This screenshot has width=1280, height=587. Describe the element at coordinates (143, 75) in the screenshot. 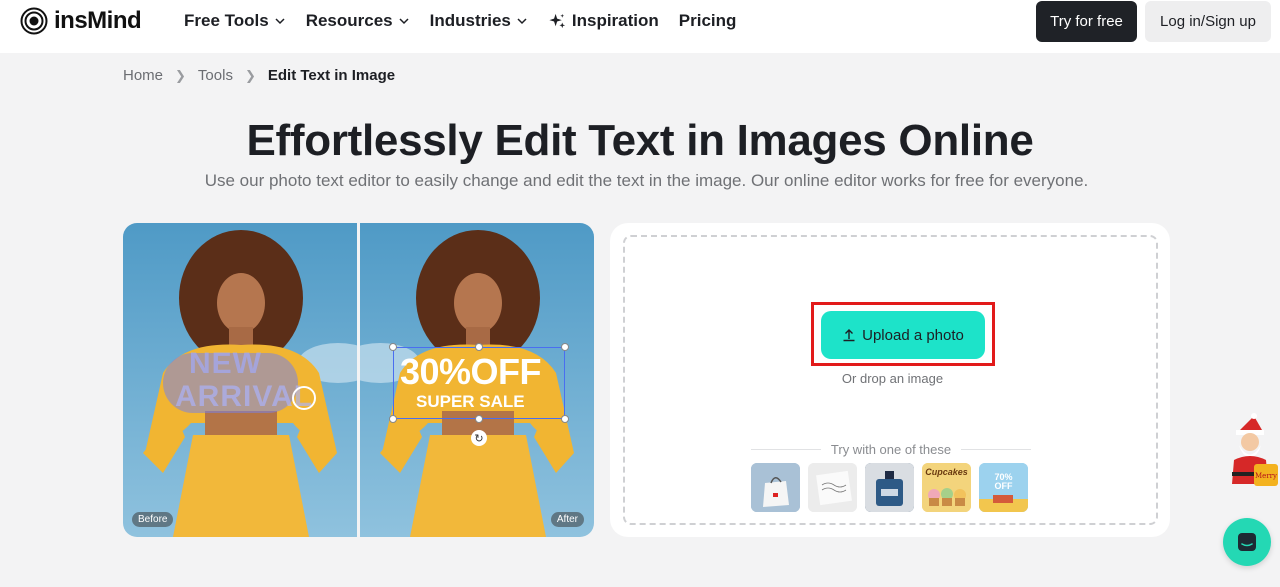

I see `breadcrumb-home: Home` at that location.